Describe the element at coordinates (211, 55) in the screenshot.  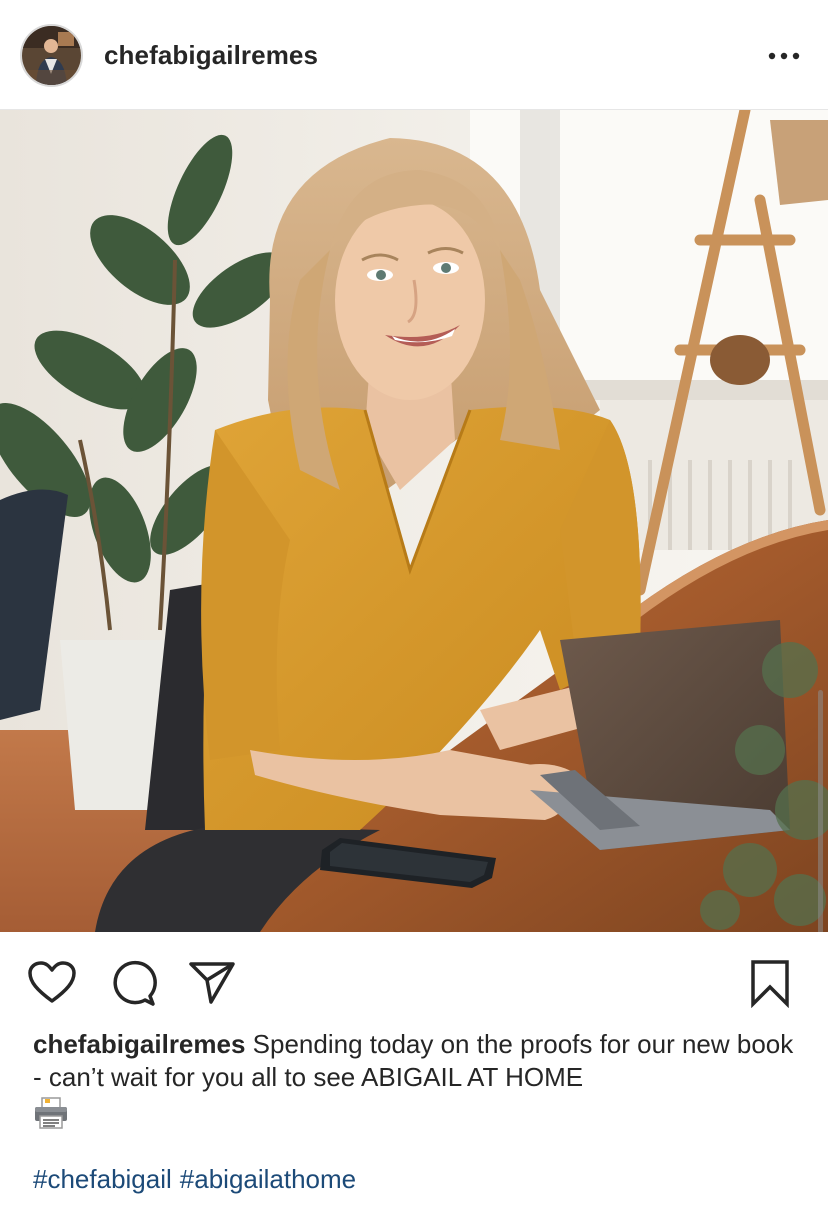
I see `post-username: chefabigailremes` at that location.